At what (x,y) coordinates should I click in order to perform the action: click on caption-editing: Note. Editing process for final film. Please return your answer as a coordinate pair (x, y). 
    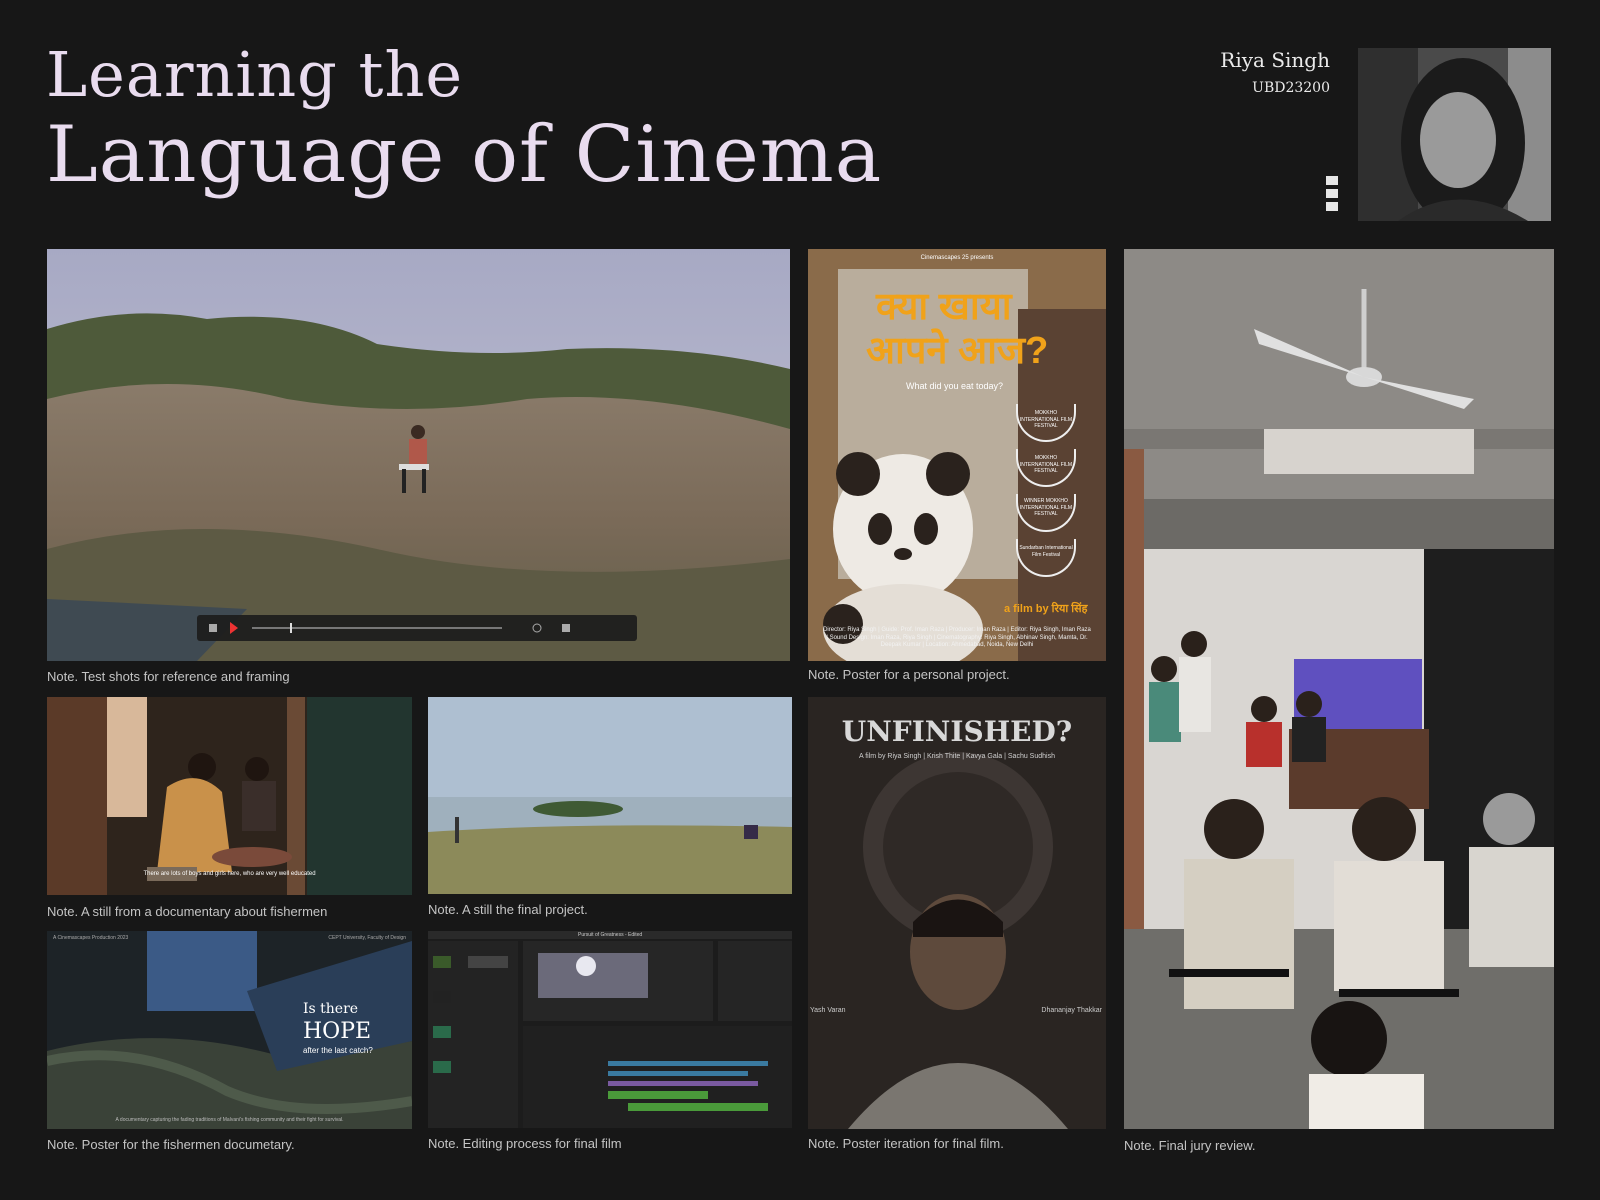
    Looking at the image, I should click on (525, 1143).